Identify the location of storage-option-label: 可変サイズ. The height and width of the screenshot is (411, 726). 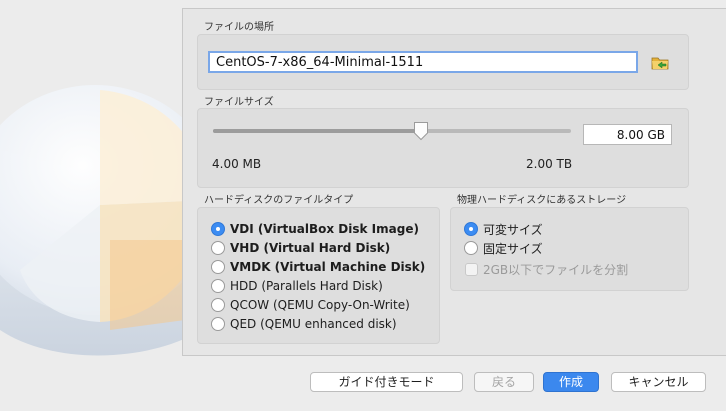
(513, 229).